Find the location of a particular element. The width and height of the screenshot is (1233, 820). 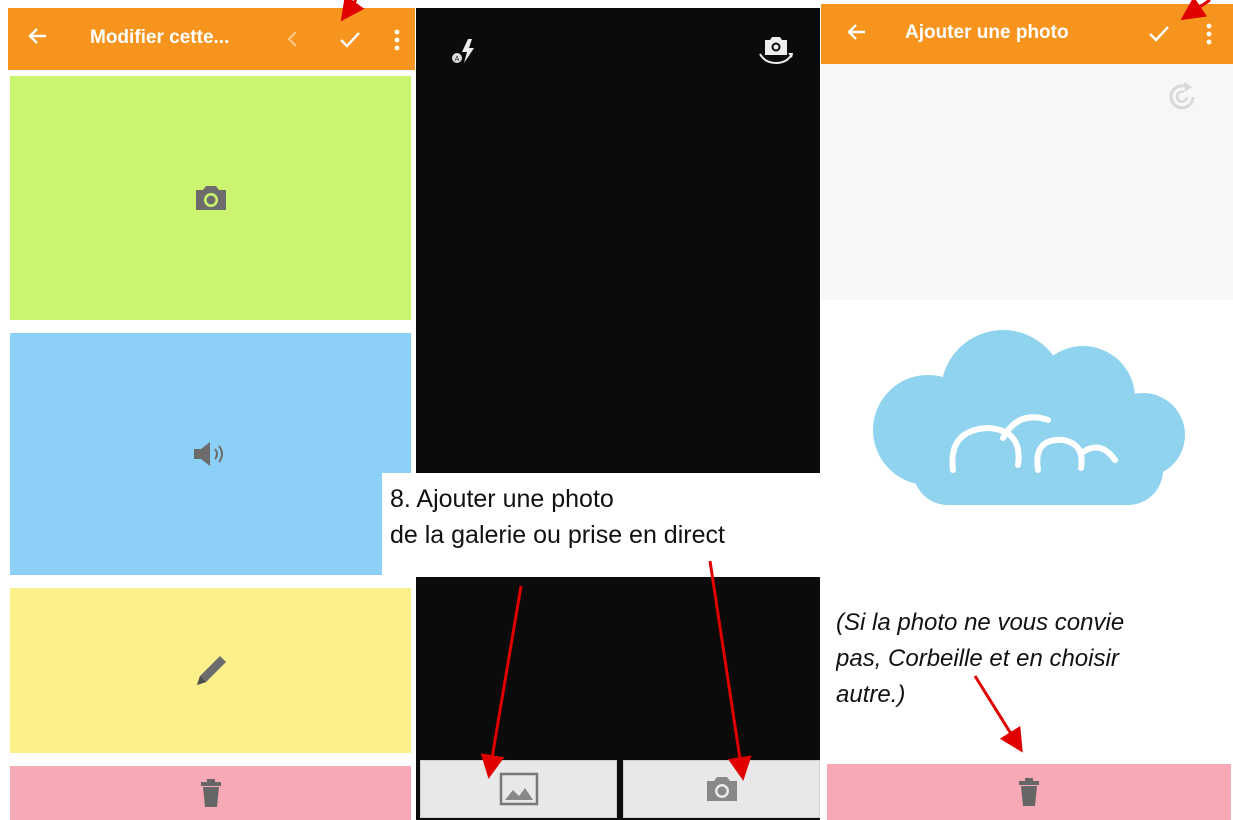

arrow-to-camera-button is located at coordinates (730, 670).